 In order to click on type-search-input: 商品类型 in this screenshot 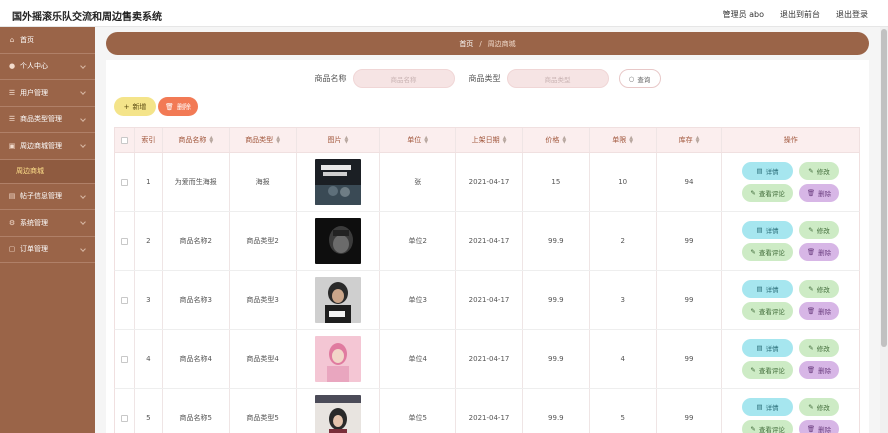, I will do `click(557, 78)`.